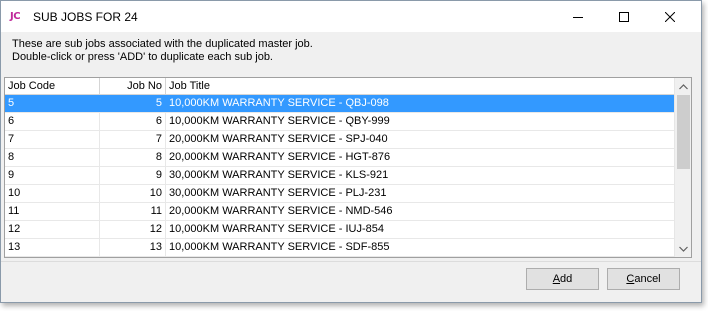 The width and height of the screenshot is (708, 311). Describe the element at coordinates (133, 211) in the screenshot. I see `cell-job-no: 11` at that location.